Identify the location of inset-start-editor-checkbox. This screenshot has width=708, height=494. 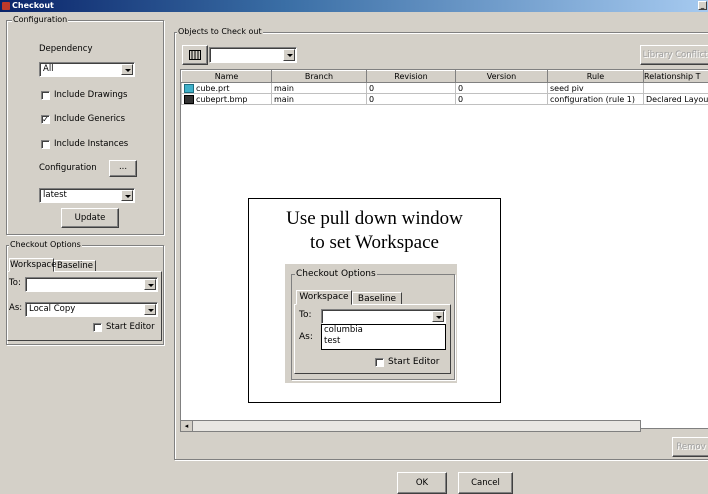
(379, 362).